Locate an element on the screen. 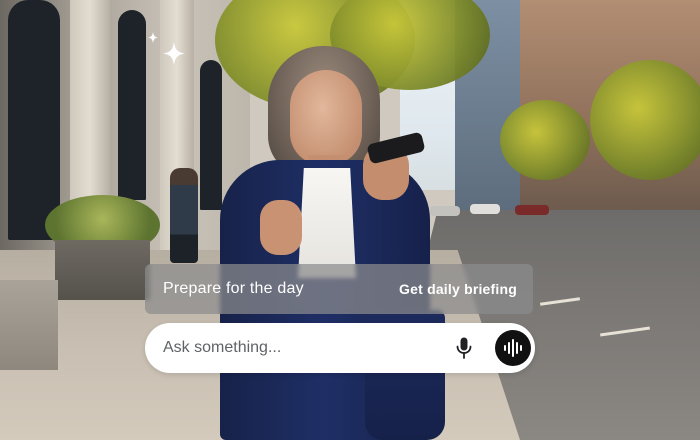 The image size is (700, 440). shirt is located at coordinates (327, 223).